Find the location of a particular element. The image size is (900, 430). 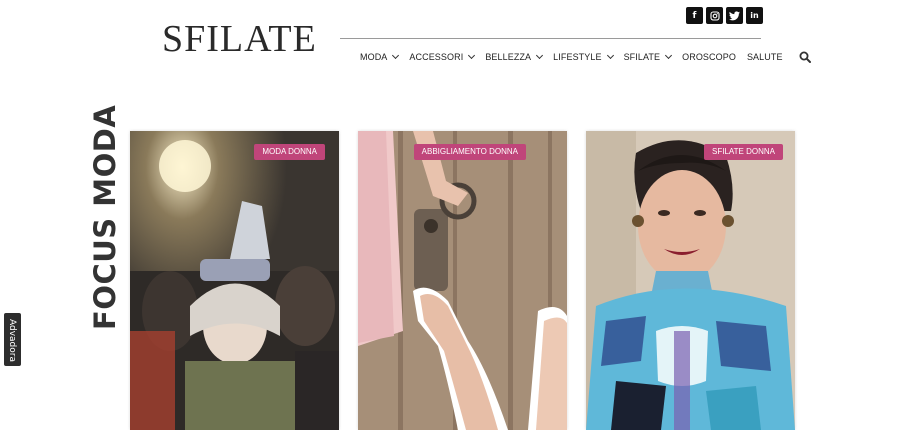

nav-label: ACCESSORI is located at coordinates (436, 57).